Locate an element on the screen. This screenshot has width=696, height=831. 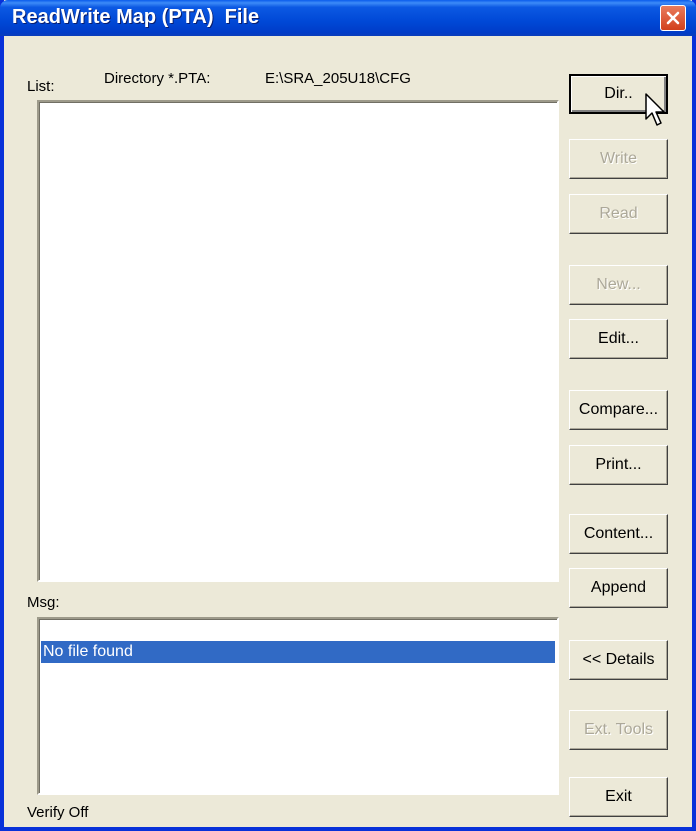
read-button: Read is located at coordinates (618, 214).